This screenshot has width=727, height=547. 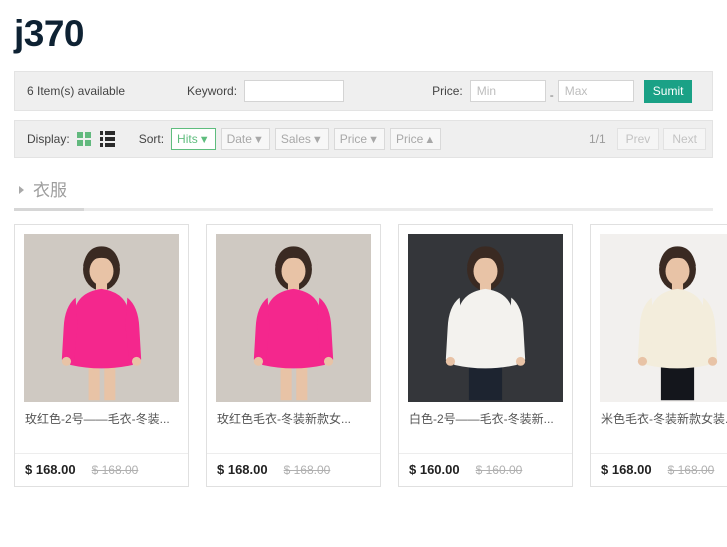 What do you see at coordinates (76, 91) in the screenshot?
I see `items-available-count: 6 Item(s) available` at bounding box center [76, 91].